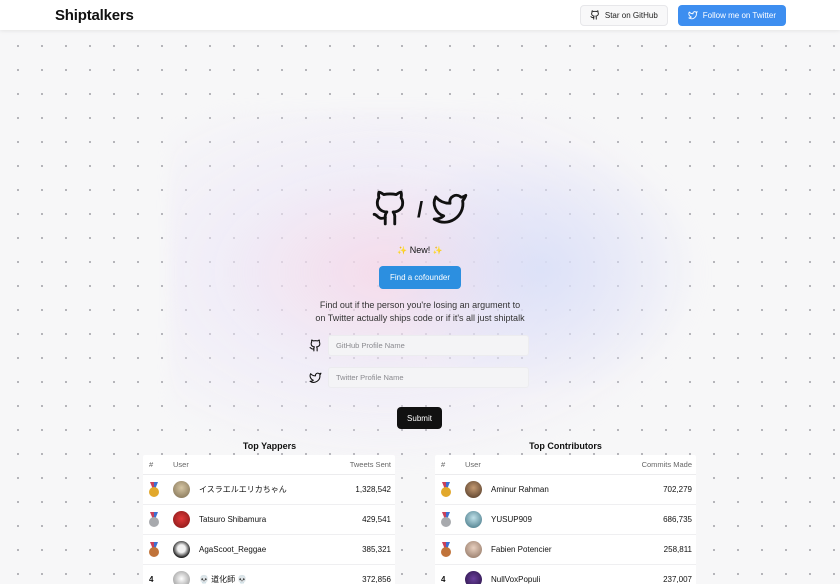 The image size is (840, 584). What do you see at coordinates (677, 579) in the screenshot?
I see `commits-count: 237,007` at bounding box center [677, 579].